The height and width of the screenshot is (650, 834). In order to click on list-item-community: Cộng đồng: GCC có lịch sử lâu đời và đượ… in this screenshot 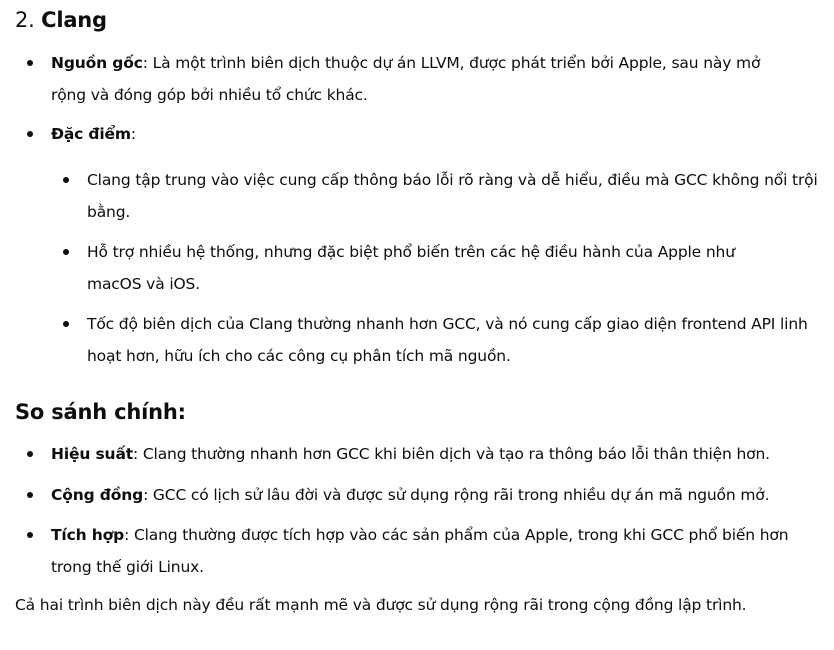, I will do `click(424, 495)`.